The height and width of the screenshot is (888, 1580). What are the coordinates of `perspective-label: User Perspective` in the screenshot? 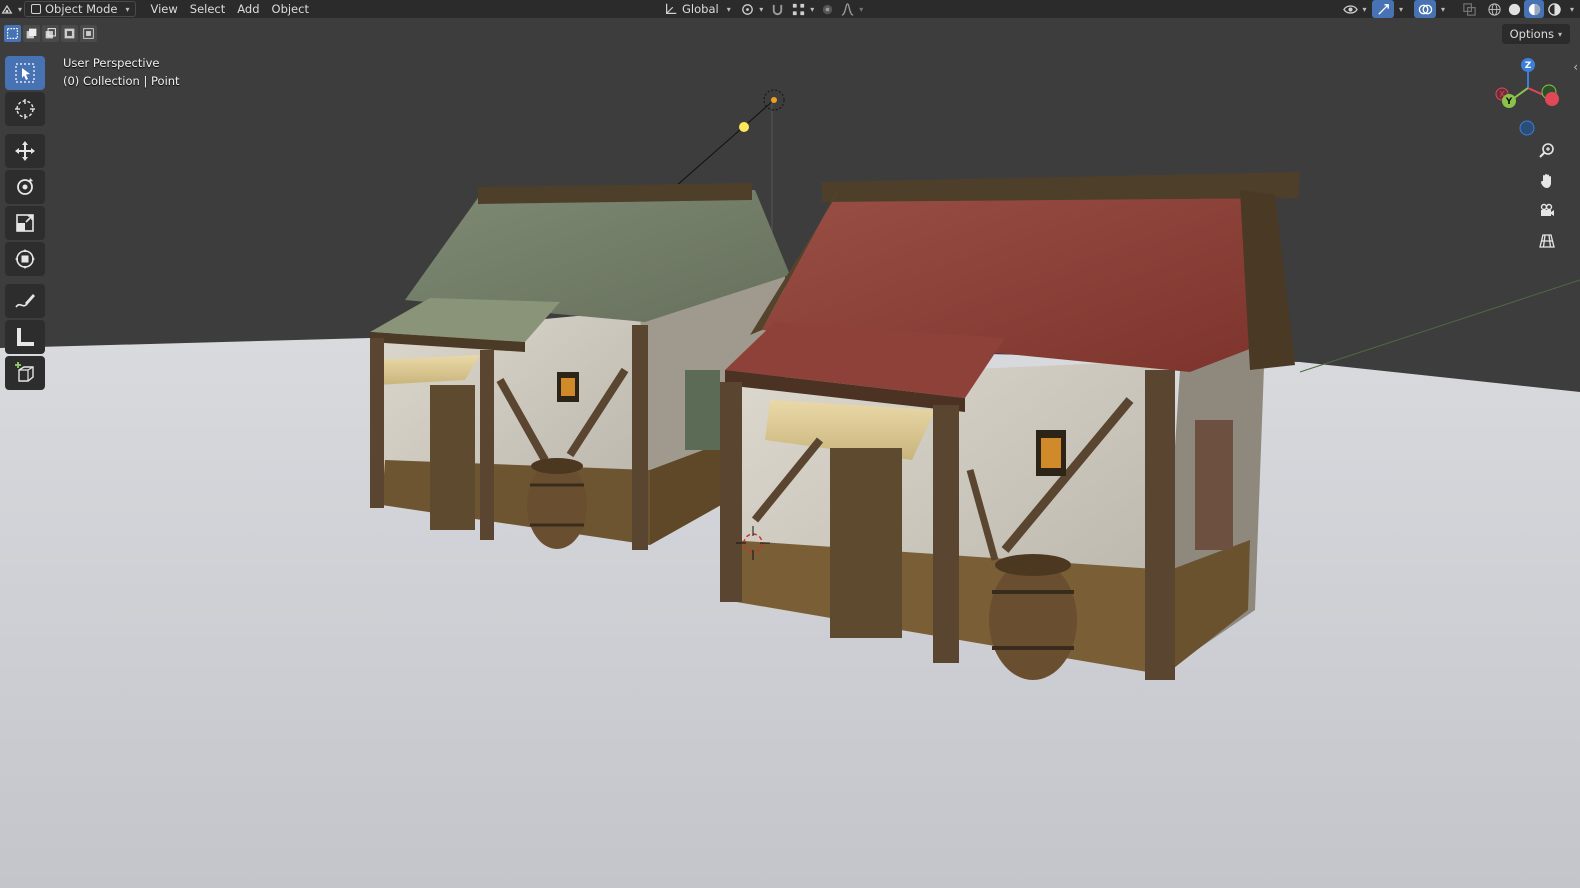 It's located at (111, 63).